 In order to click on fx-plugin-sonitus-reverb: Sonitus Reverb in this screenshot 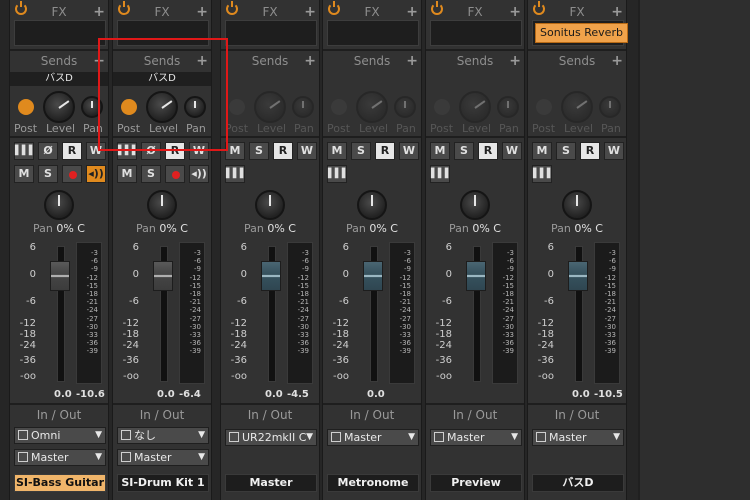, I will do `click(581, 33)`.